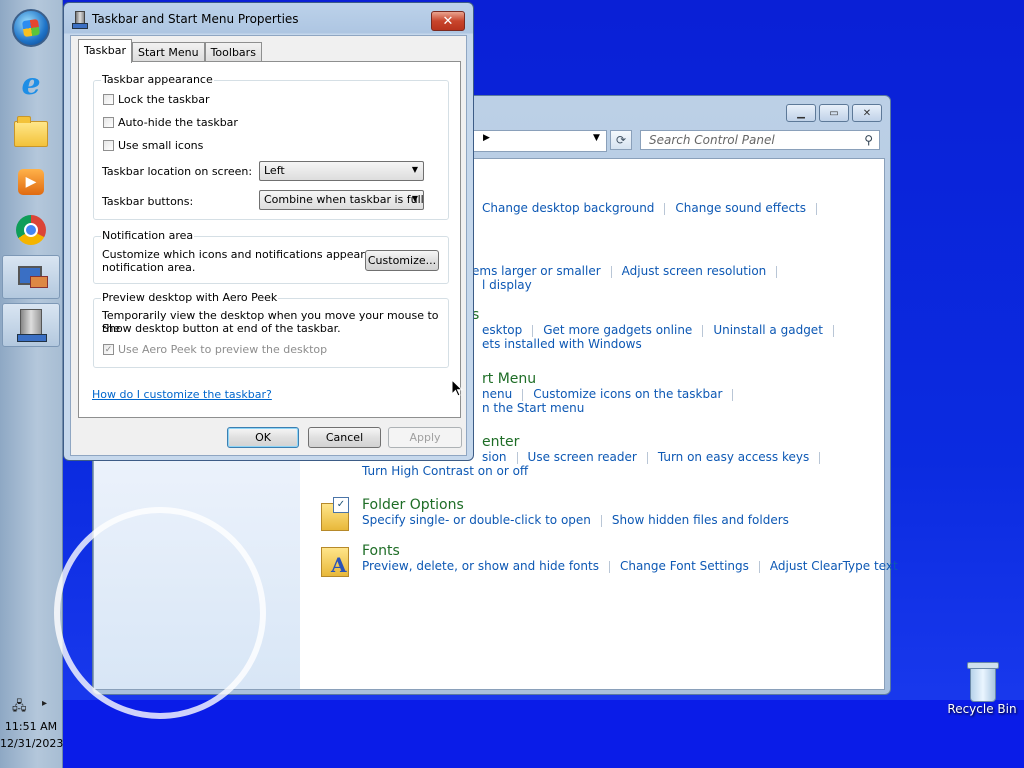  Describe the element at coordinates (445, 471) in the screenshot. I see `link-high-contrast: Turn High Contrast on or off` at that location.